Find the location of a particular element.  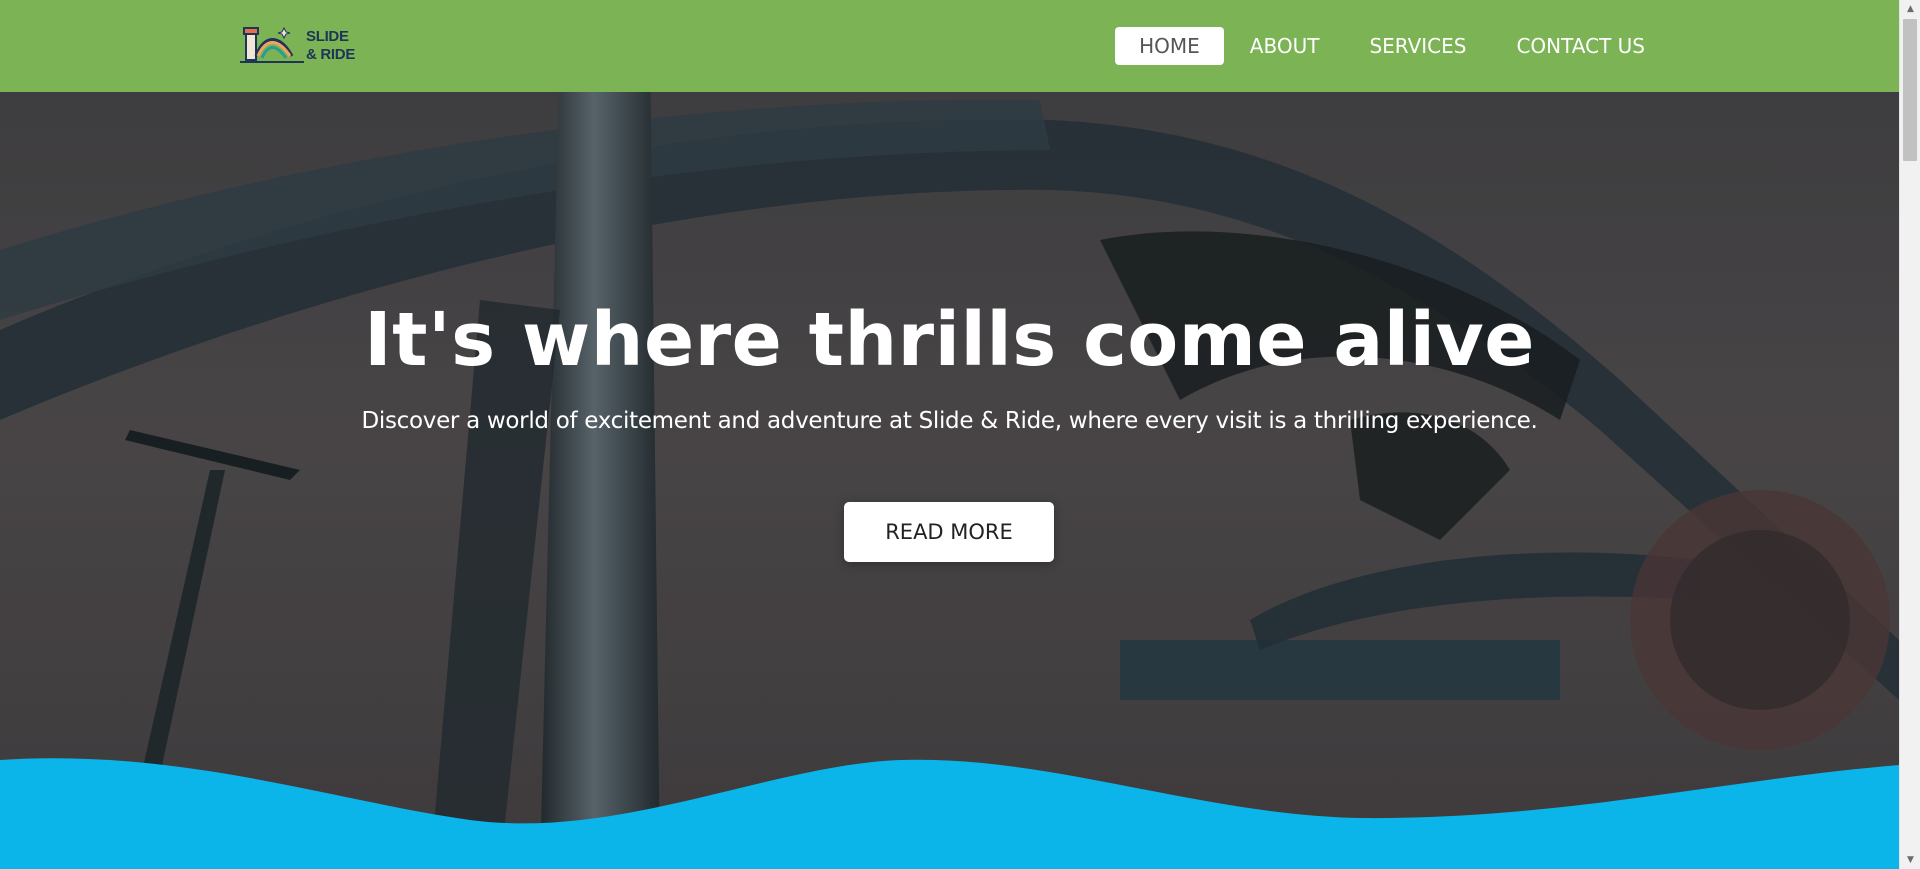

scroll-down-arrow-icon: ▼ is located at coordinates (1910, 860).